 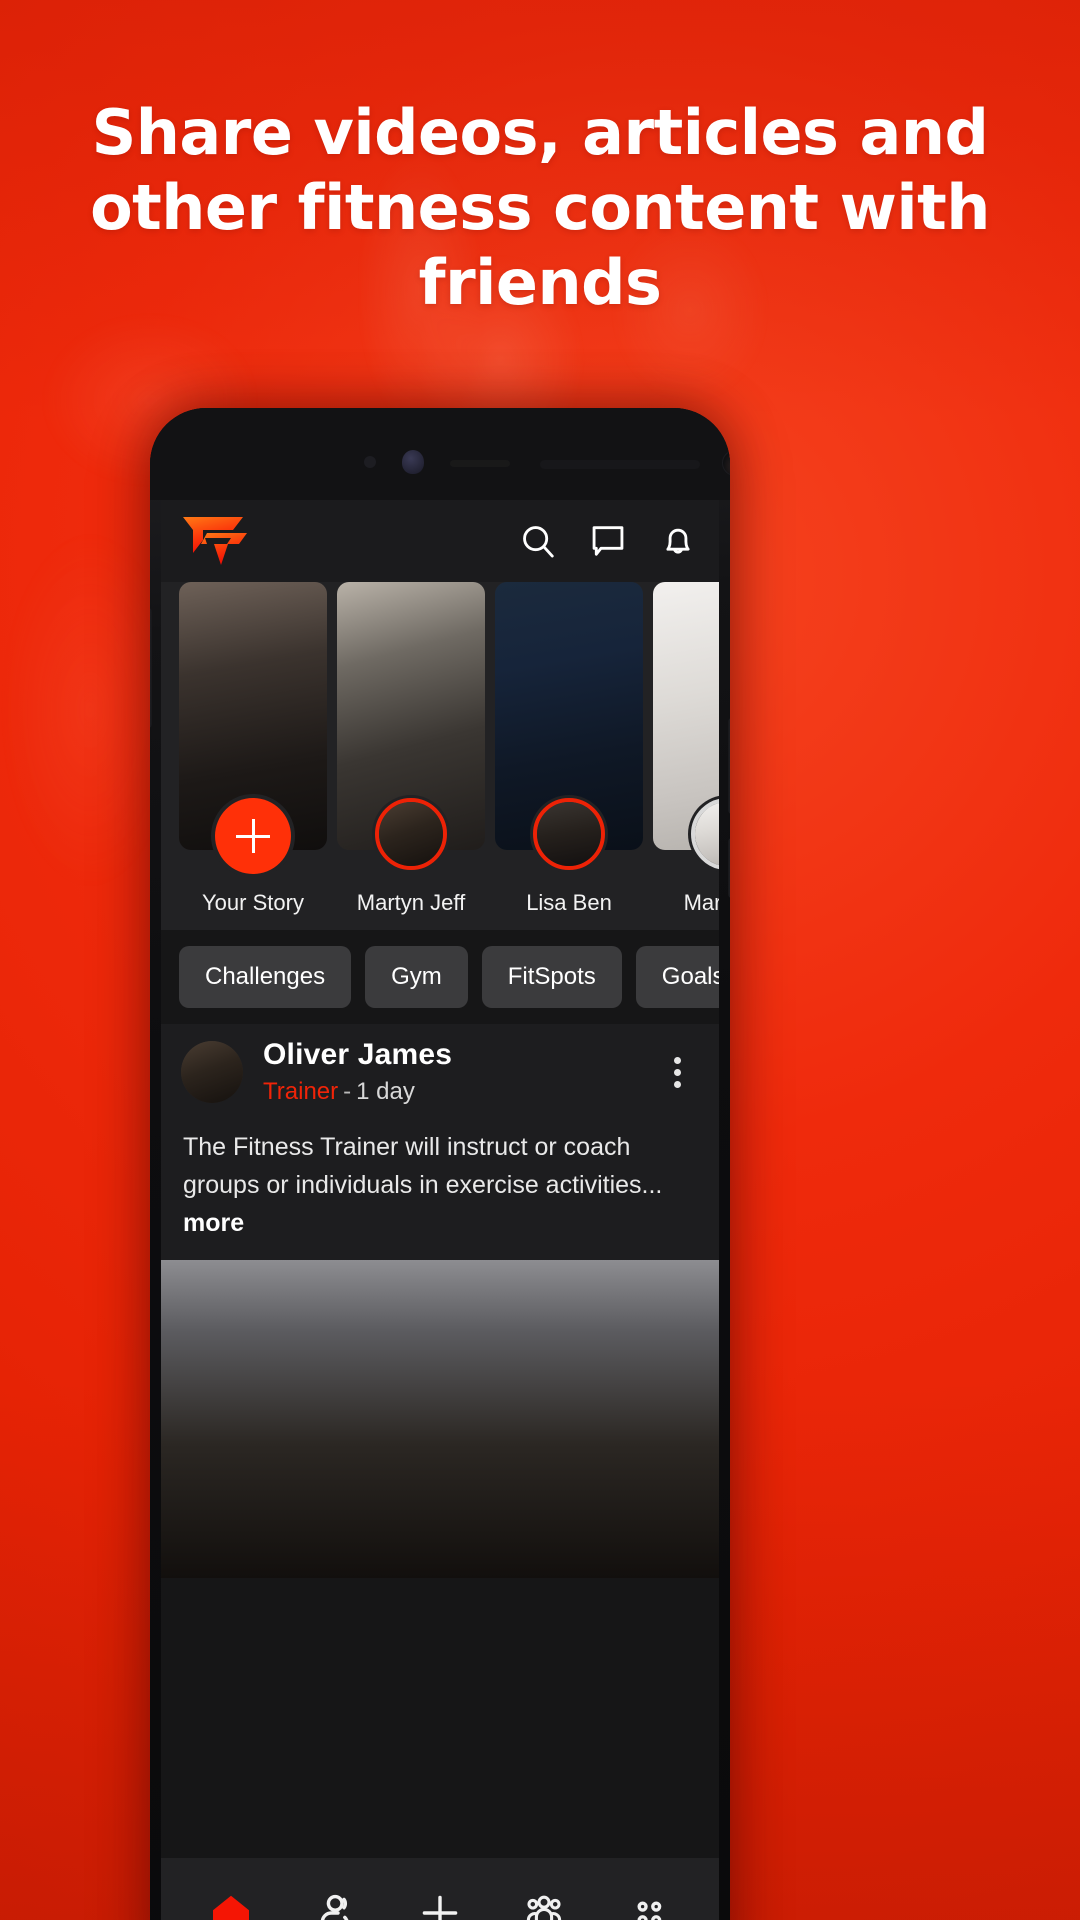 I want to click on home-icon, so click(x=231, y=1907).